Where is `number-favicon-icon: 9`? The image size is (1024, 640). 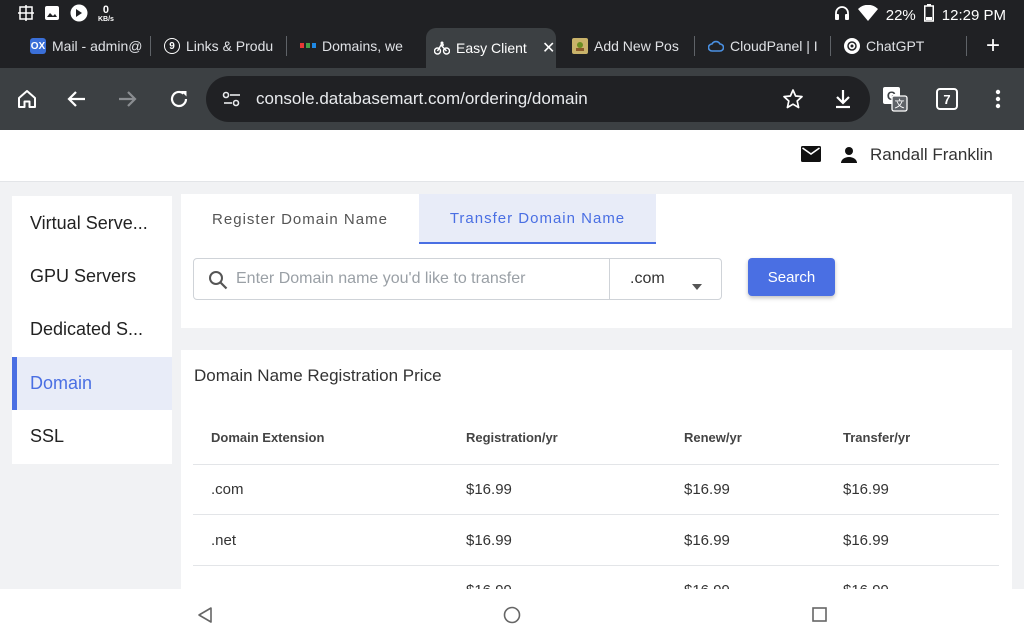 number-favicon-icon: 9 is located at coordinates (172, 46).